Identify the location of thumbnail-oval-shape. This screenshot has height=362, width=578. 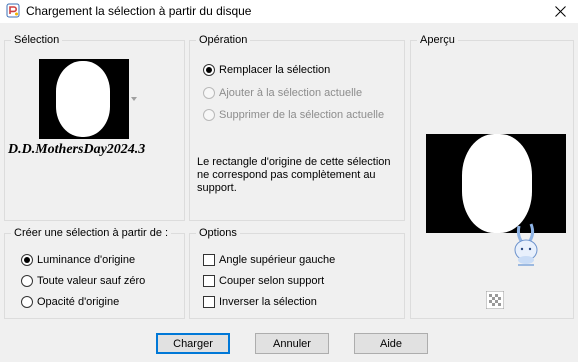
(83, 99).